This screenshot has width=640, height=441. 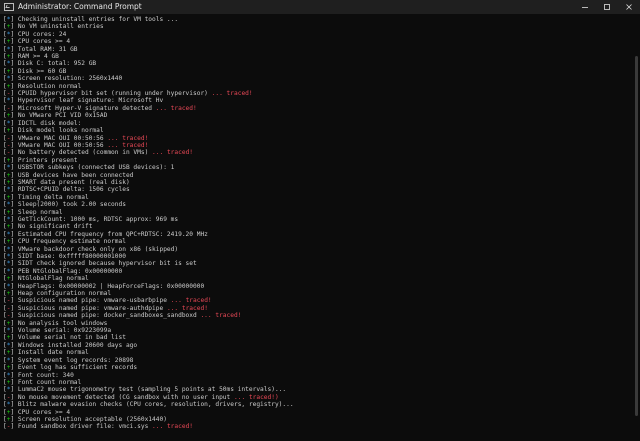 I want to click on console-line: [*] Volume serial: 0x9223099a, so click(x=57, y=331).